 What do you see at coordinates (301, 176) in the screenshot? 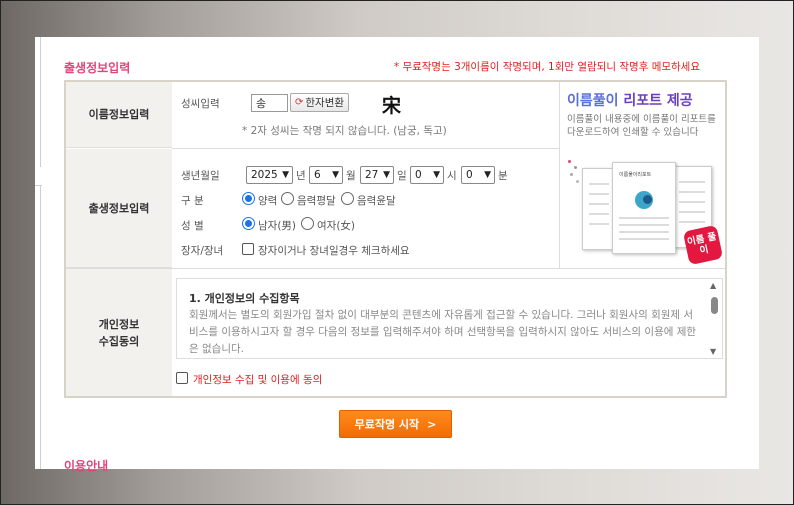
I see `year-unit: 년` at bounding box center [301, 176].